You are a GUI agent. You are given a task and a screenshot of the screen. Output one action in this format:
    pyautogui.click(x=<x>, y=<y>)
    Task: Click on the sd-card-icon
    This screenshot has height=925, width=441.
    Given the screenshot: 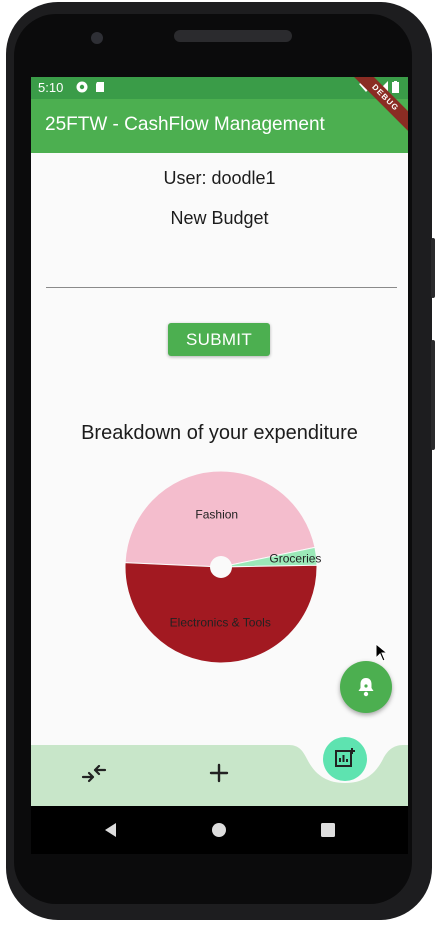 What is the action you would take?
    pyautogui.click(x=100, y=87)
    